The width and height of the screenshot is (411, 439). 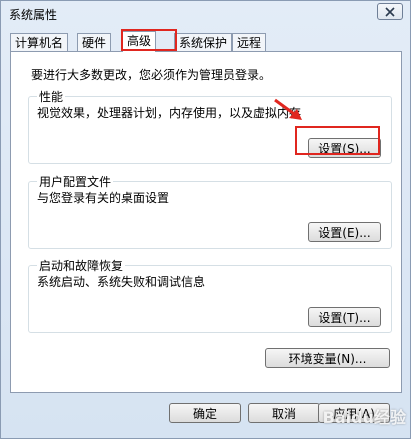 I want to click on tab-remote: 远程, so click(x=249, y=42).